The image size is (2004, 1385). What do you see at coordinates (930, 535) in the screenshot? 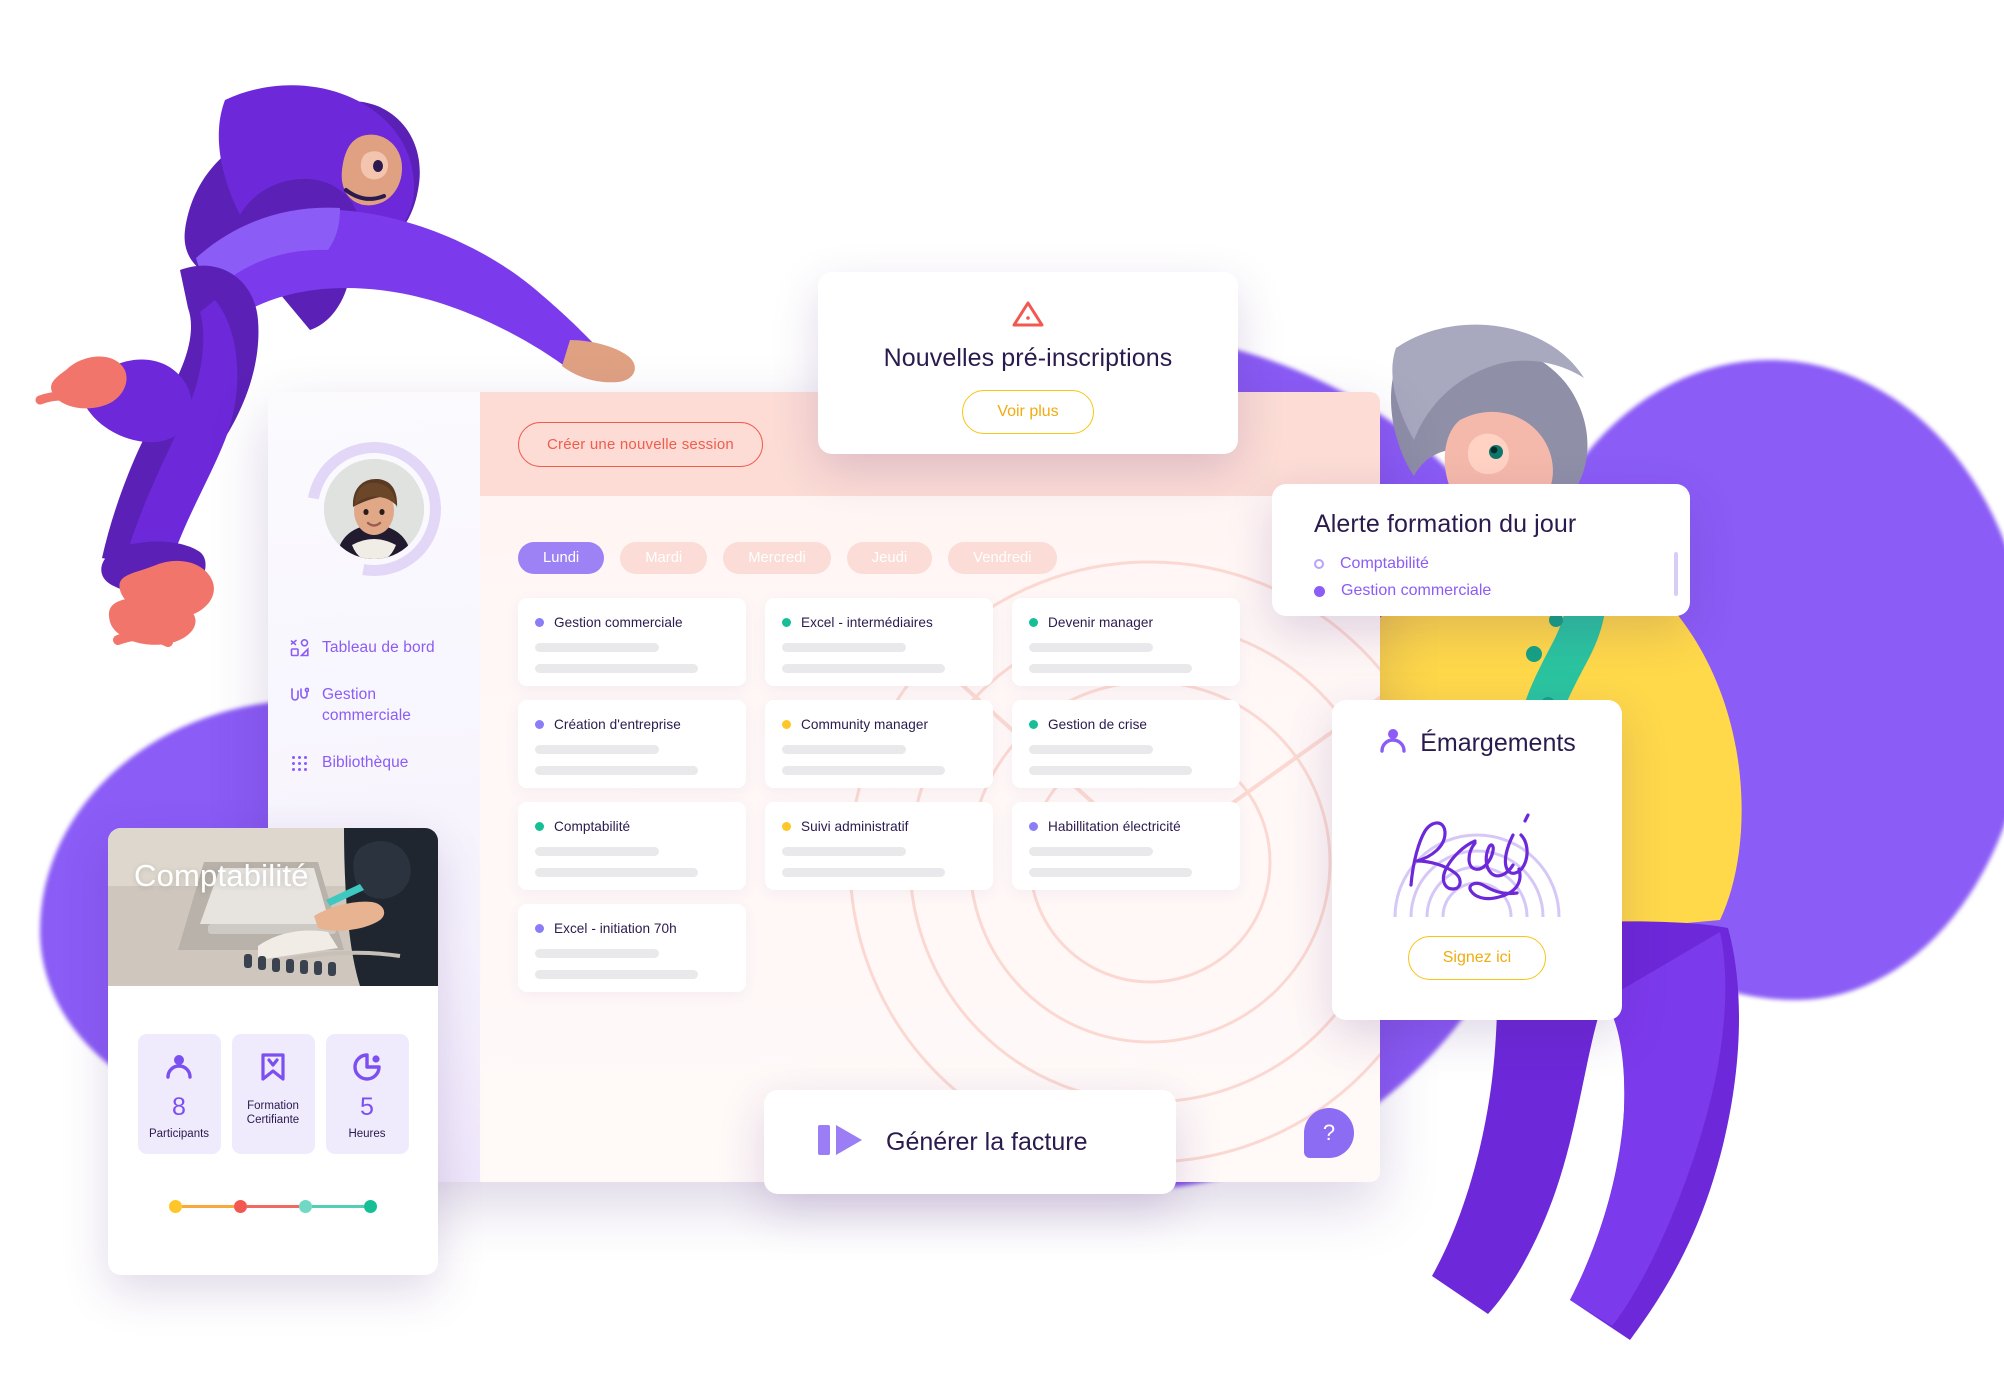
I see `day-tabs: Lundi Mardi Mercredi Jeudi Vendredi` at bounding box center [930, 535].